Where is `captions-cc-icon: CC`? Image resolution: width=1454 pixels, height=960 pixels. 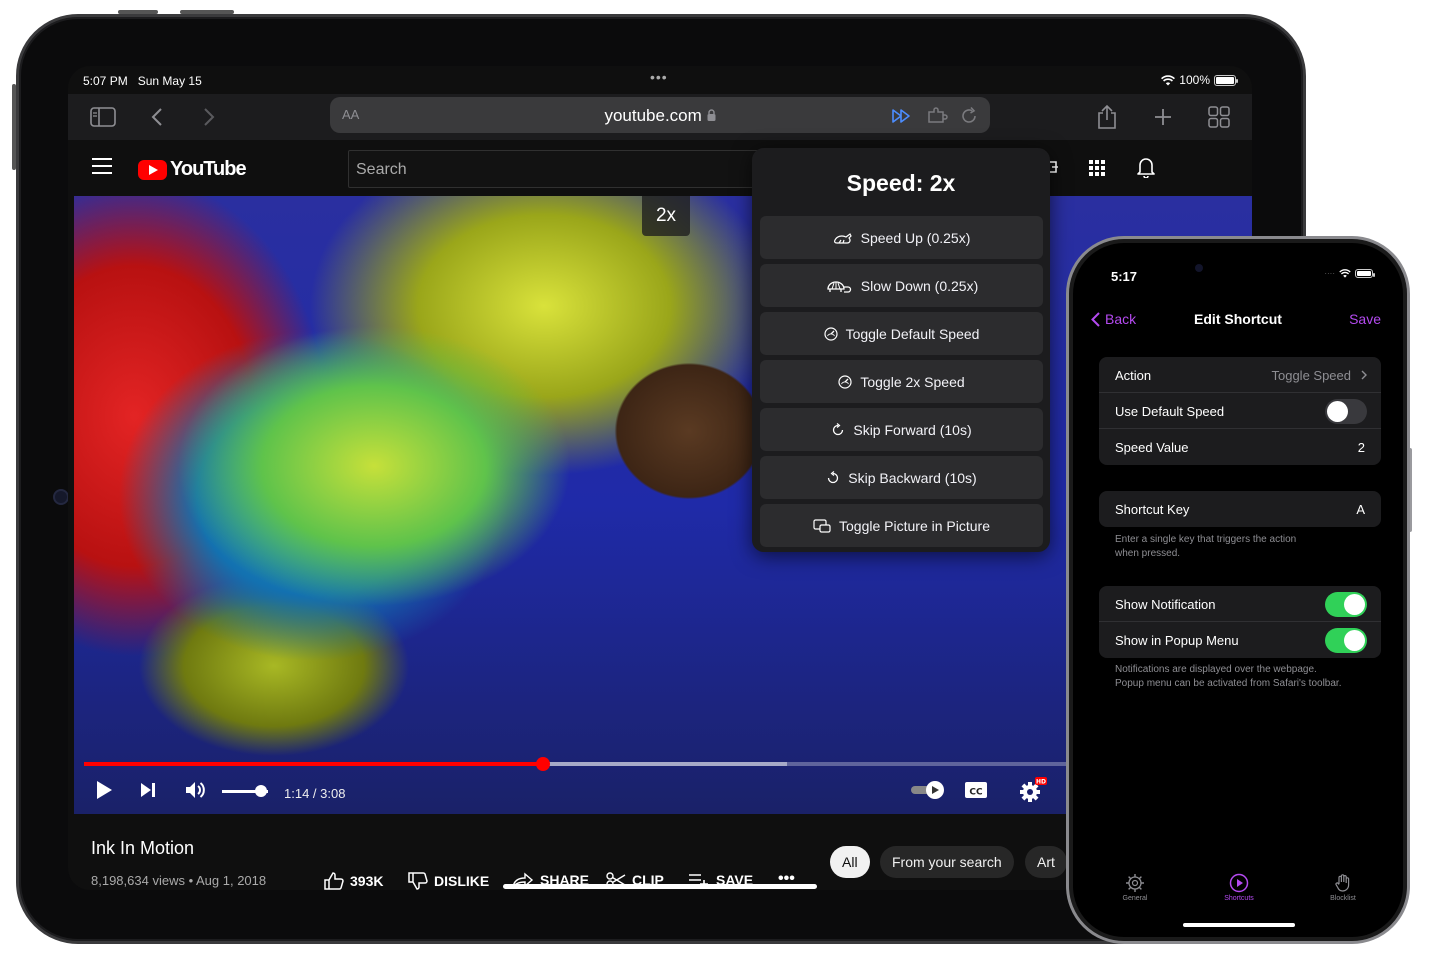
captions-cc-icon: CC is located at coordinates (976, 790).